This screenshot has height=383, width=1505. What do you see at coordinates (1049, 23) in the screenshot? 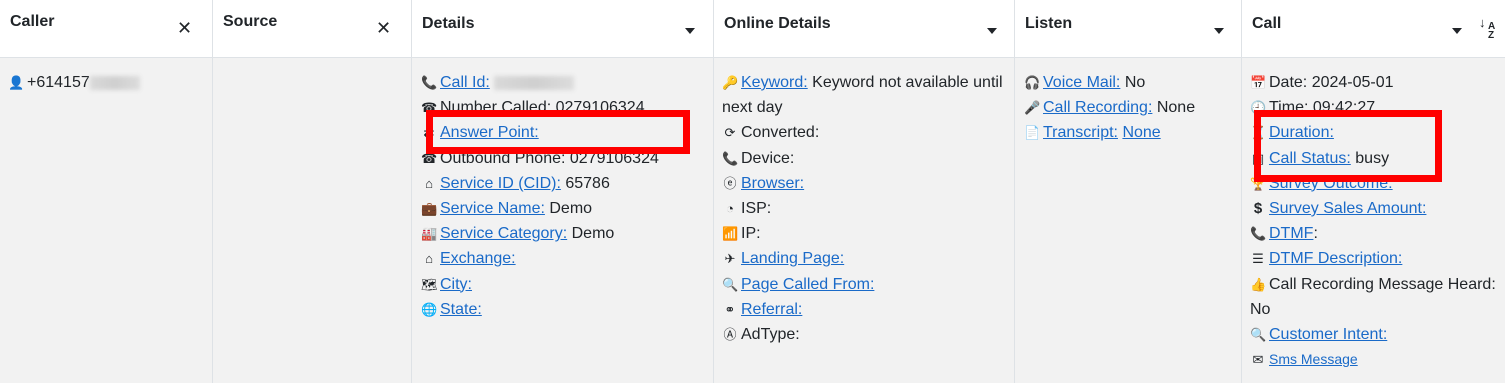
I see `header-listen-label: Listen` at bounding box center [1049, 23].